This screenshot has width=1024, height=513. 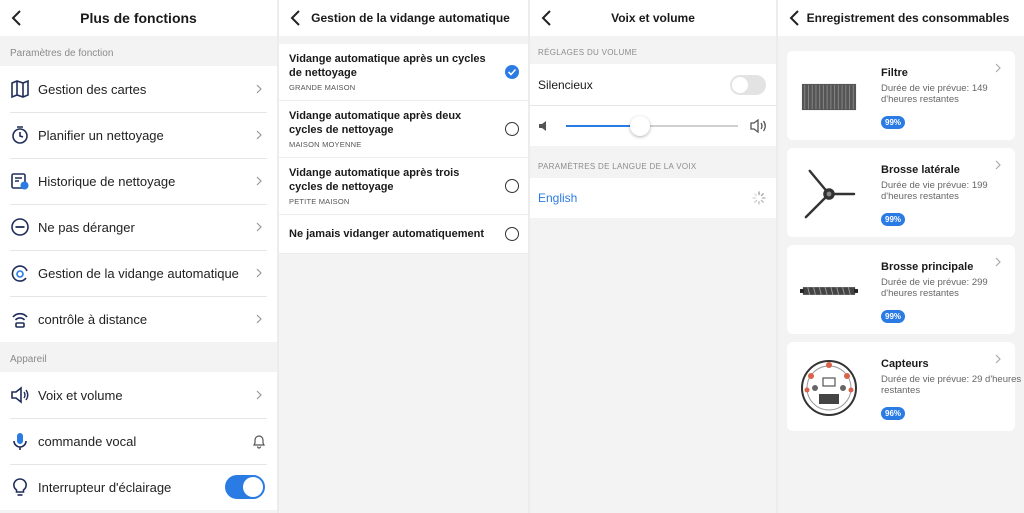 I want to click on volume-high-icon, so click(x=758, y=126).